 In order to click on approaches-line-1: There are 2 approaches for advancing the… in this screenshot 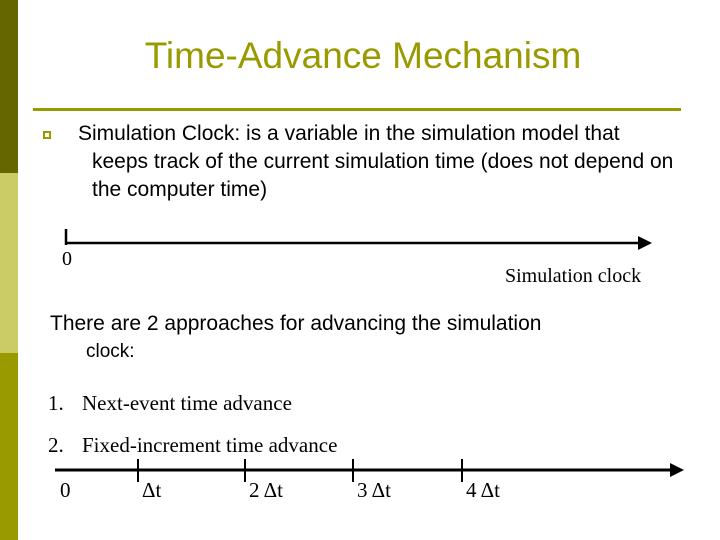, I will do `click(296, 323)`.